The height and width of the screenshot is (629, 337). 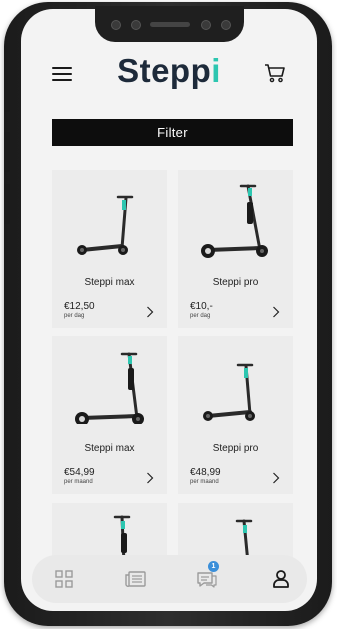 I want to click on product-card: Steppi max €12,50 per dag, so click(x=109, y=249).